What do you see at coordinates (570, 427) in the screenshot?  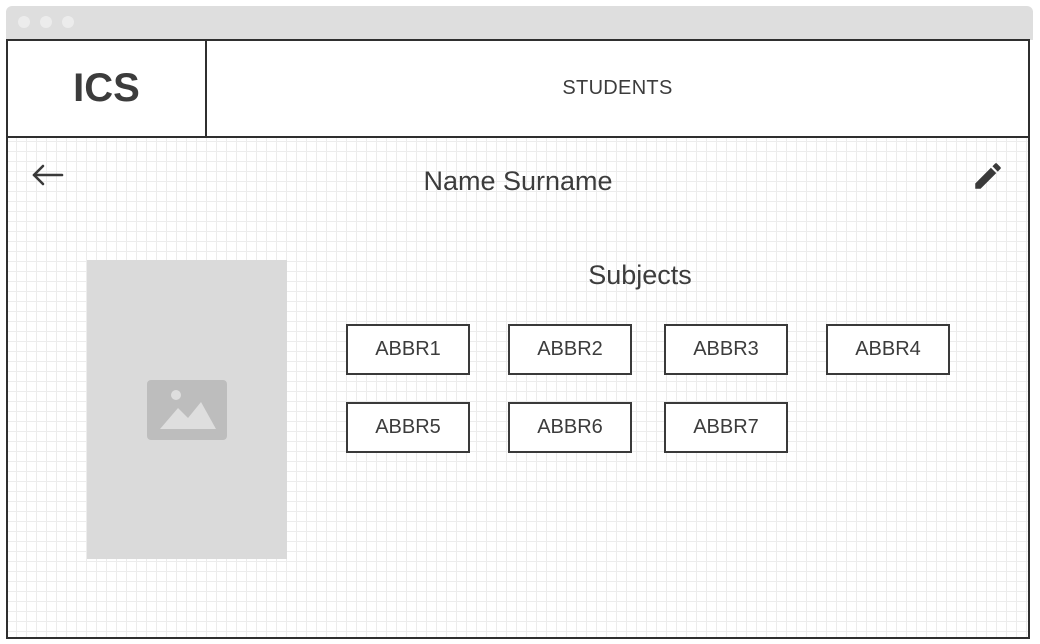 I see `subject-chip: ABBR6` at bounding box center [570, 427].